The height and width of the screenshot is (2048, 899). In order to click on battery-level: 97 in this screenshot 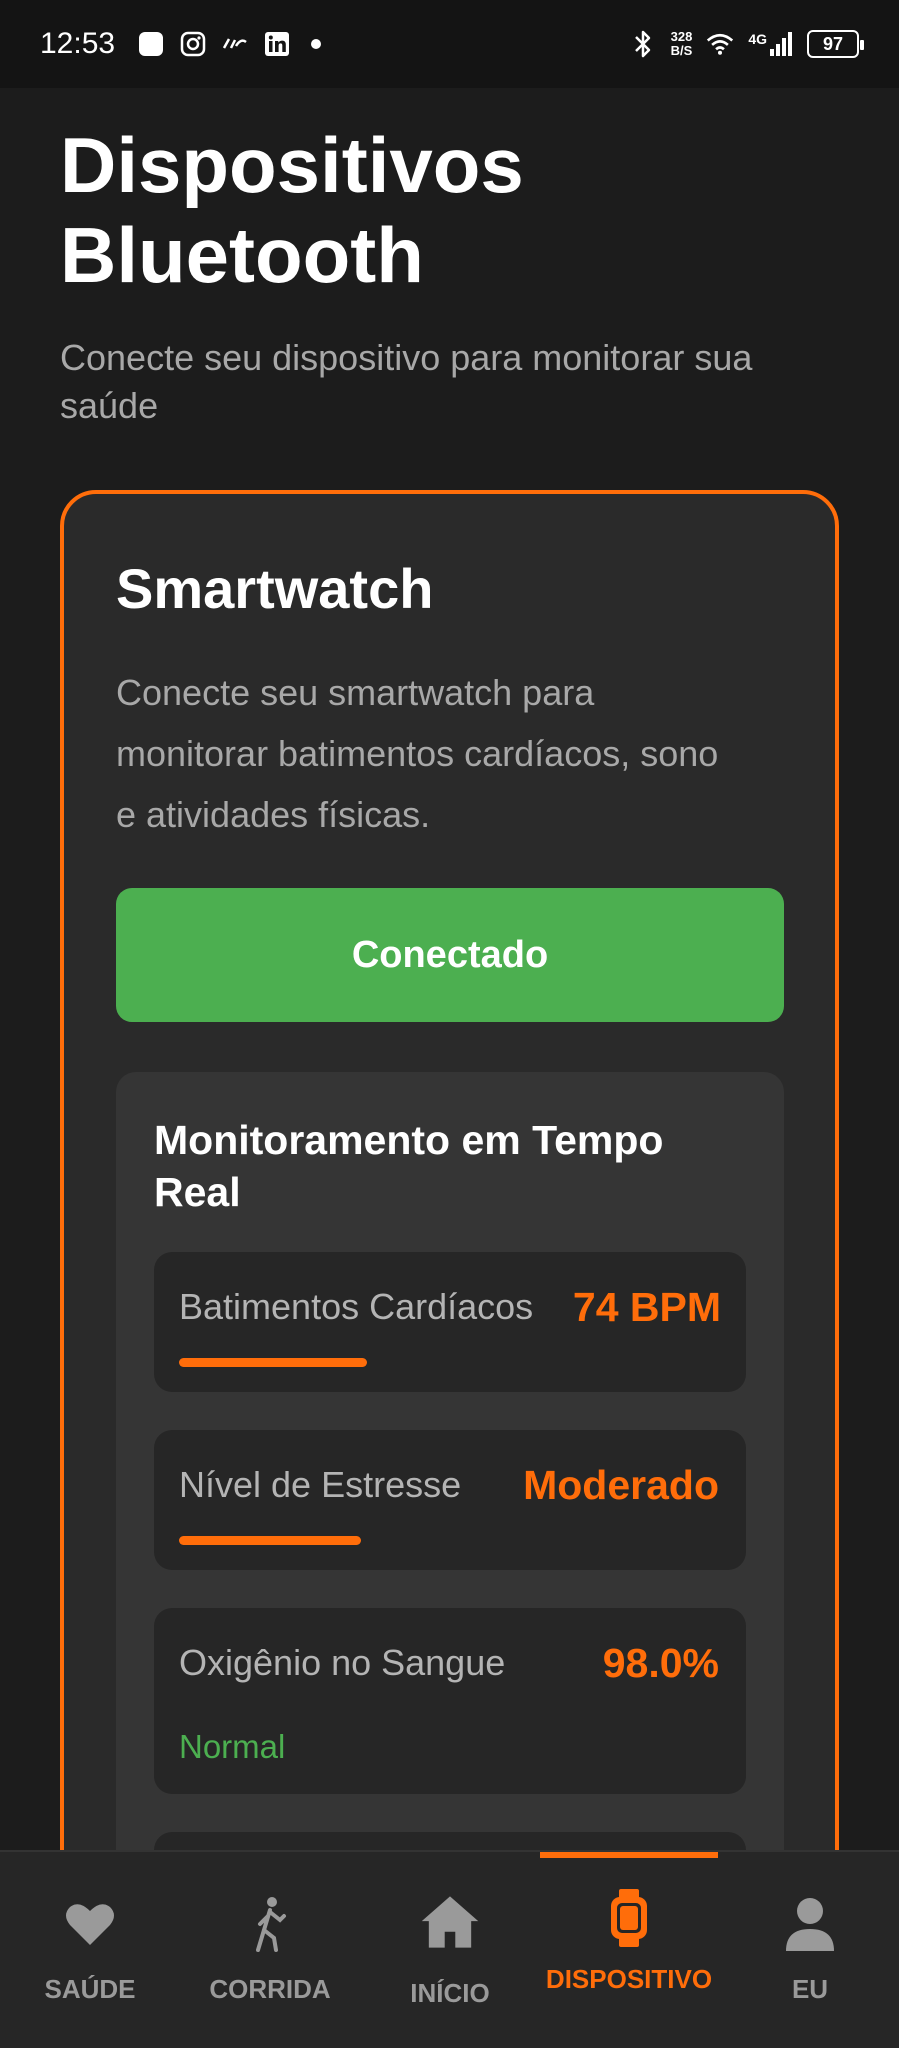, I will do `click(833, 43)`.